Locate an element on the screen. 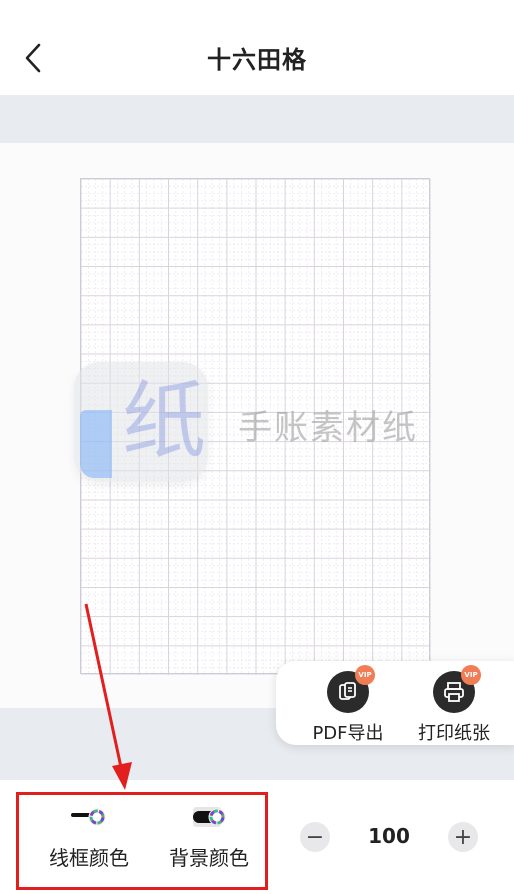 The height and width of the screenshot is (894, 514). pdf-export-label: PDF导出 is located at coordinates (348, 733).